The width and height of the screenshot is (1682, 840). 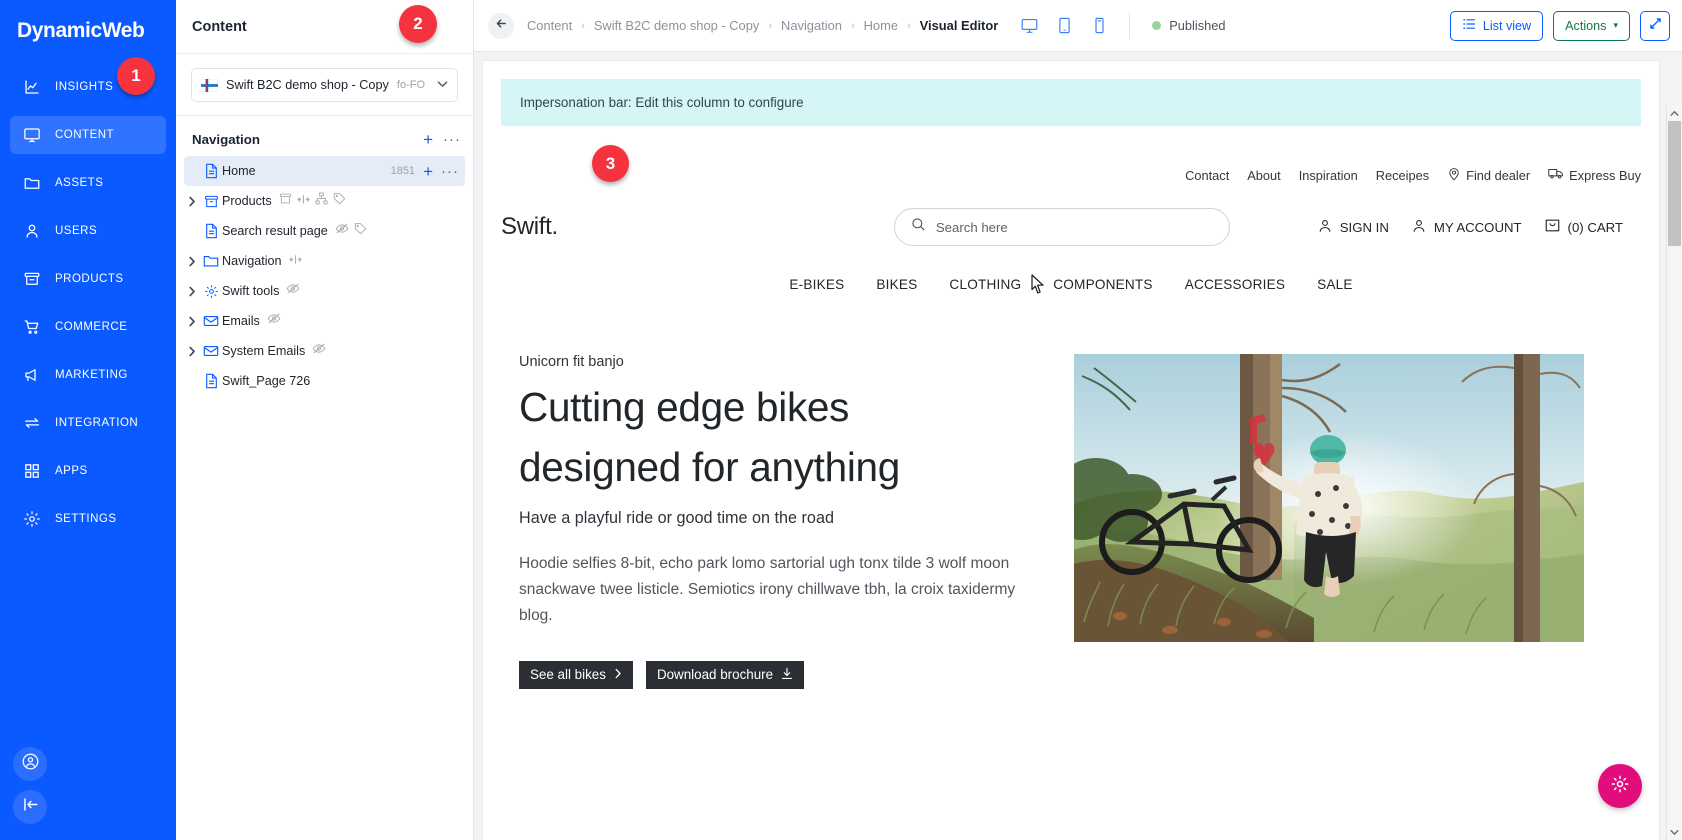 I want to click on list-view-button: List view, so click(x=1496, y=25).